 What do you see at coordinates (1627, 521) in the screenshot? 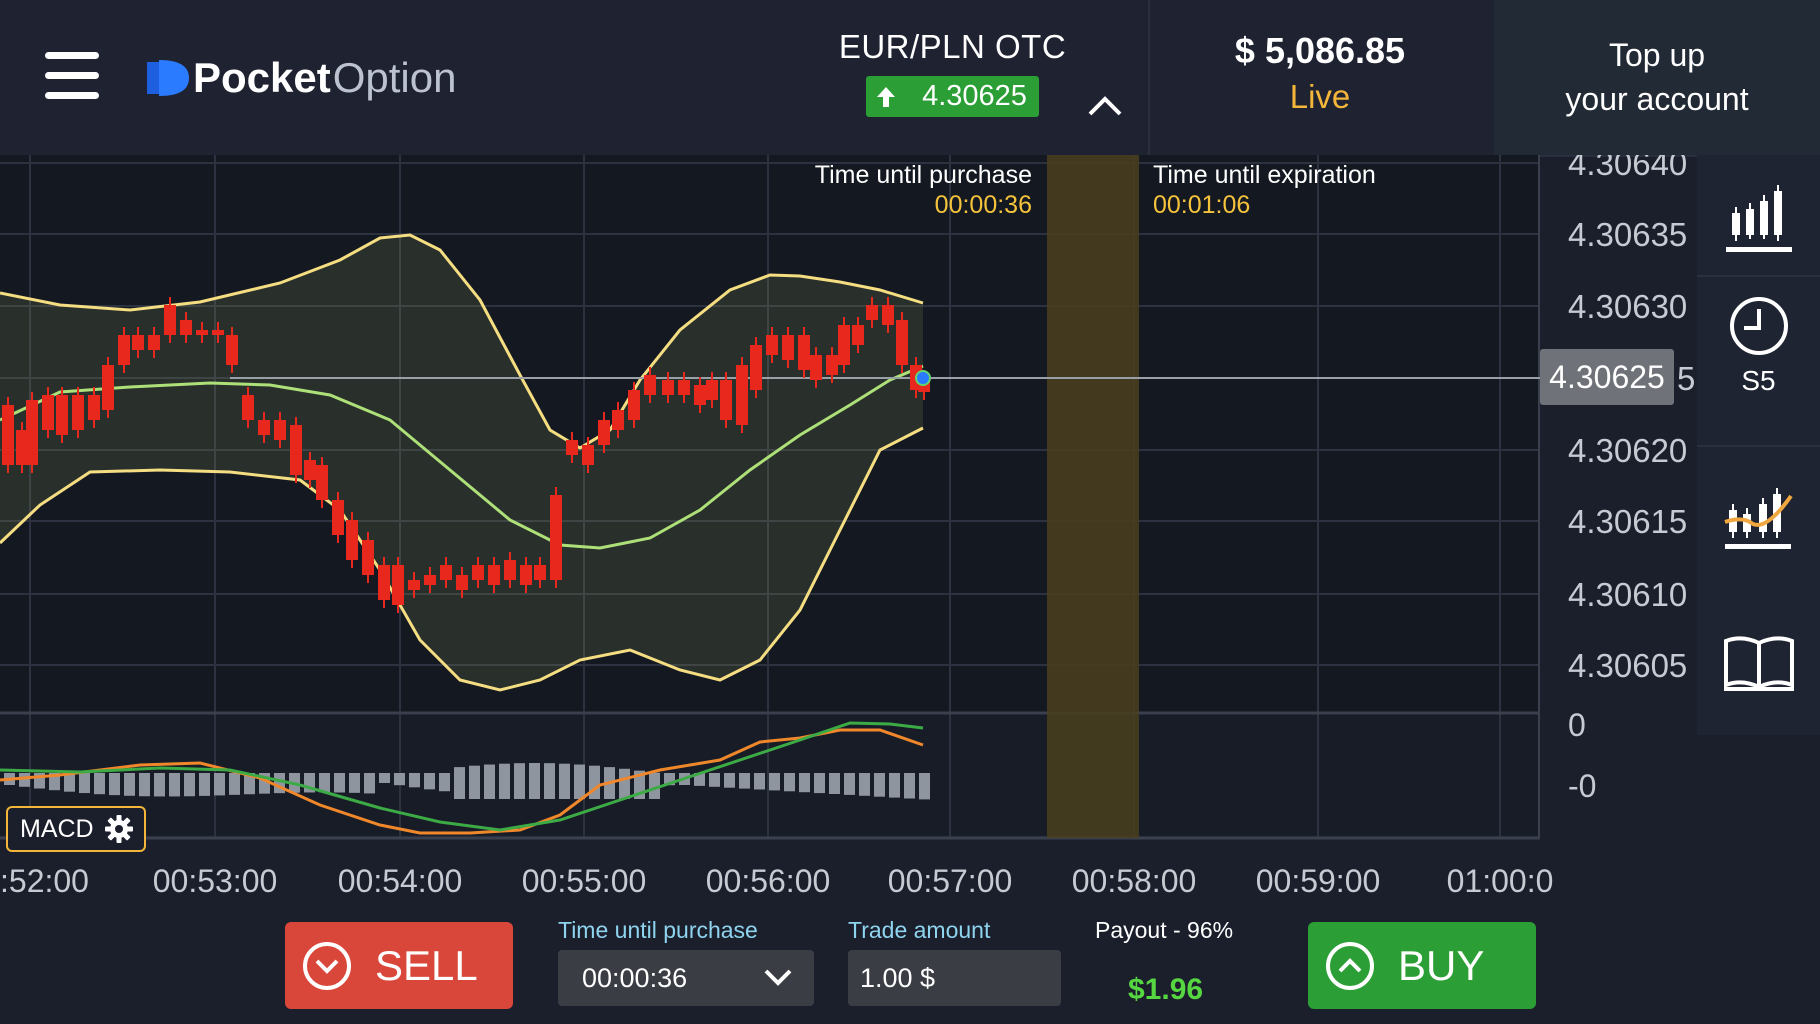
I see `price-tick-label: 4.30615` at bounding box center [1627, 521].